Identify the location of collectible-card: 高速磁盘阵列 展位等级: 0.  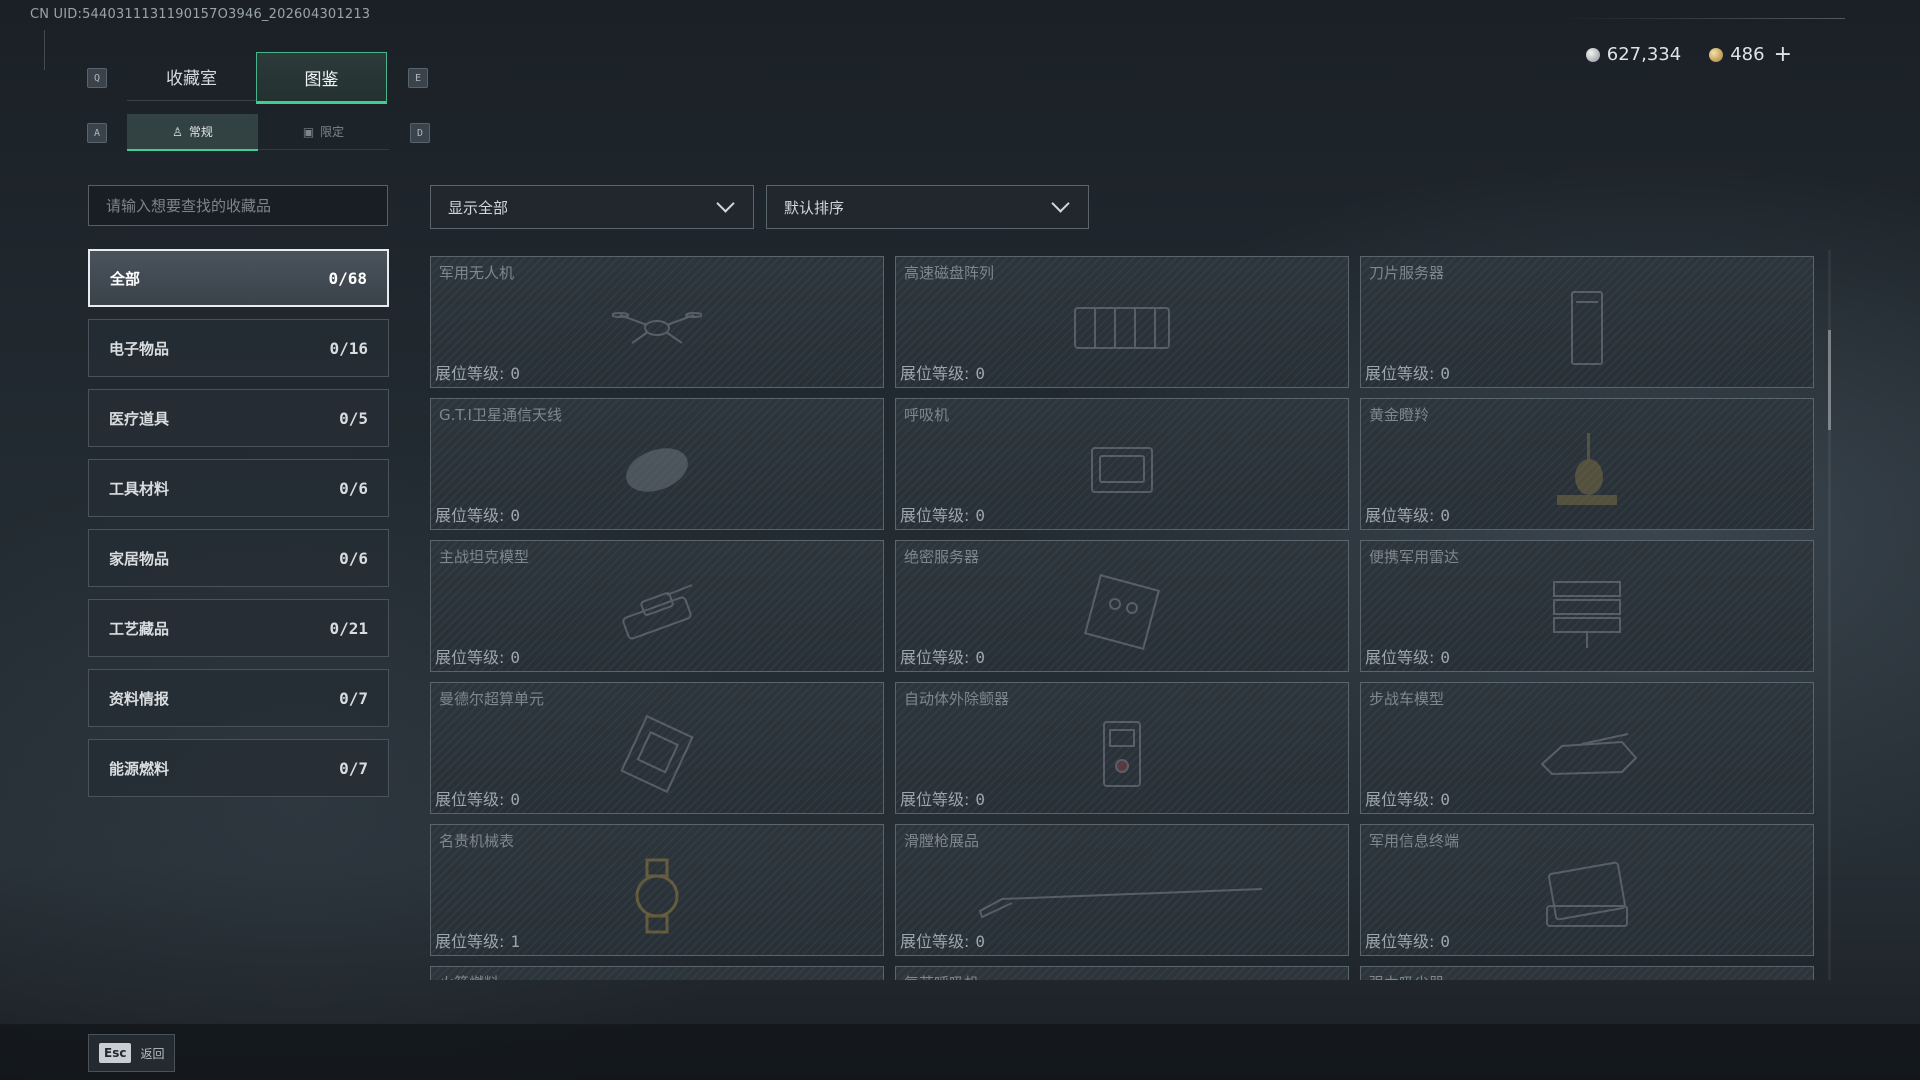
(1122, 322).